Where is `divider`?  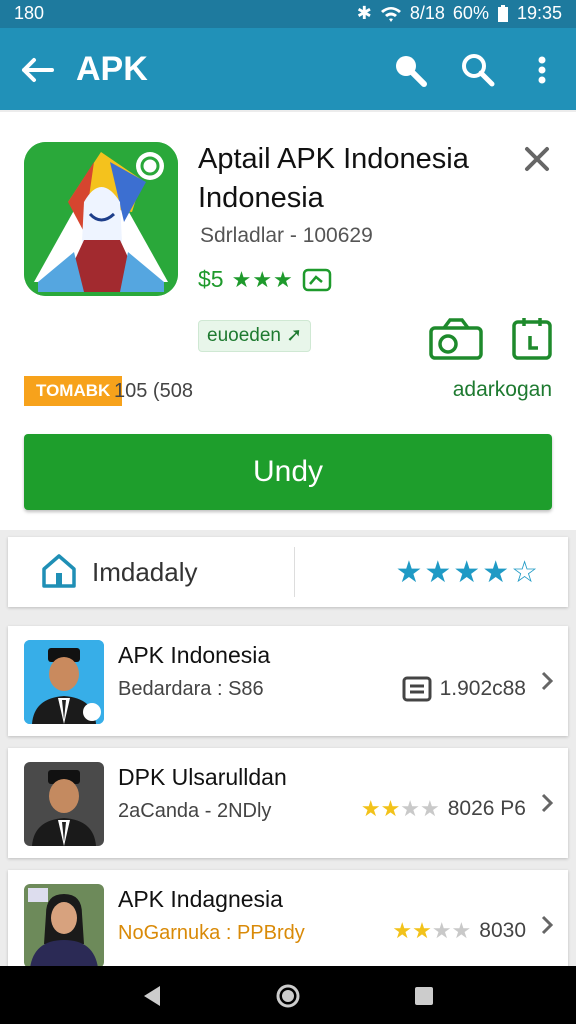
divider is located at coordinates (294, 572).